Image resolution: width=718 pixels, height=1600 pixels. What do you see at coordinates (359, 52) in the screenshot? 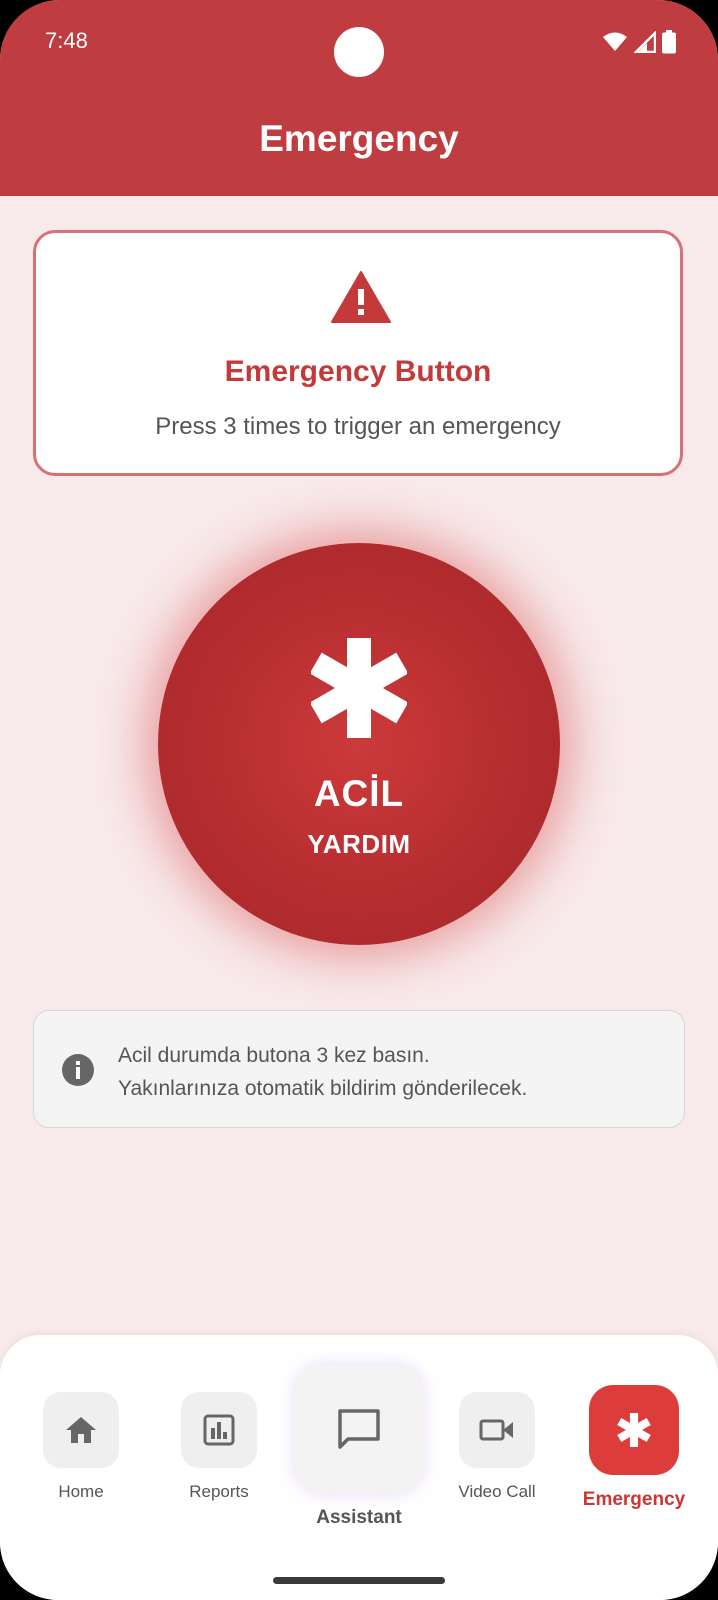
I see `front-camera` at bounding box center [359, 52].